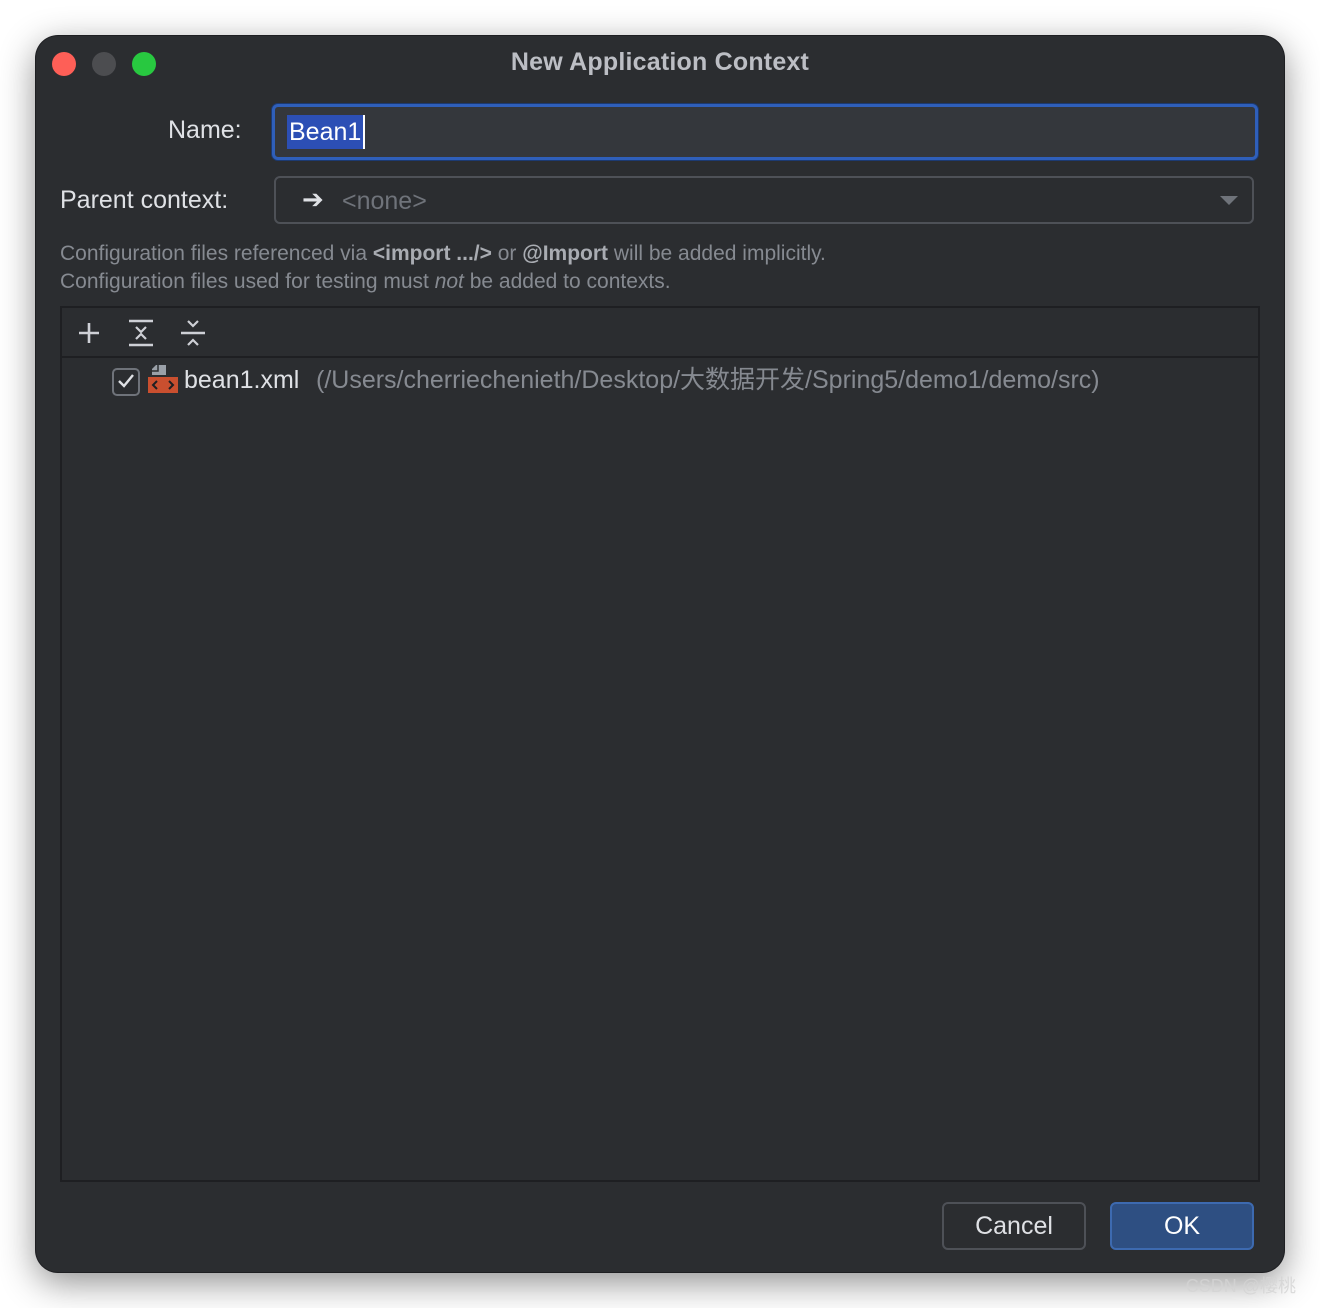 The width and height of the screenshot is (1320, 1308). I want to click on xml-file-icon, so click(163, 379).